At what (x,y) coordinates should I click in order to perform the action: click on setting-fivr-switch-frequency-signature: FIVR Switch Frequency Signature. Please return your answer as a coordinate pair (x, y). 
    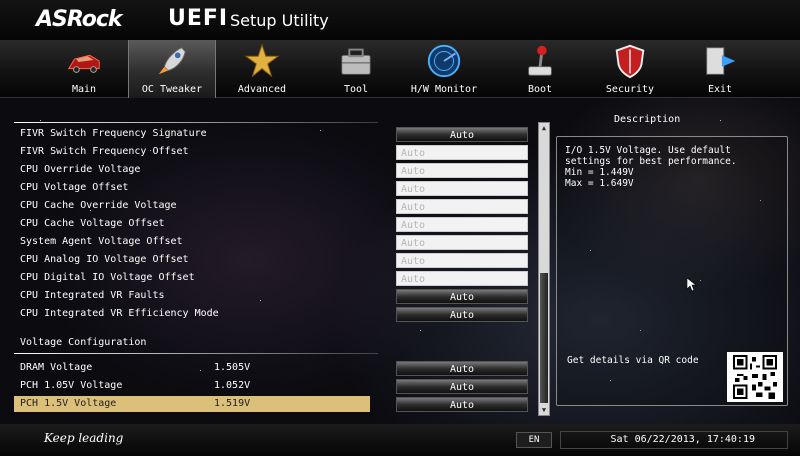
    Looking at the image, I should click on (192, 134).